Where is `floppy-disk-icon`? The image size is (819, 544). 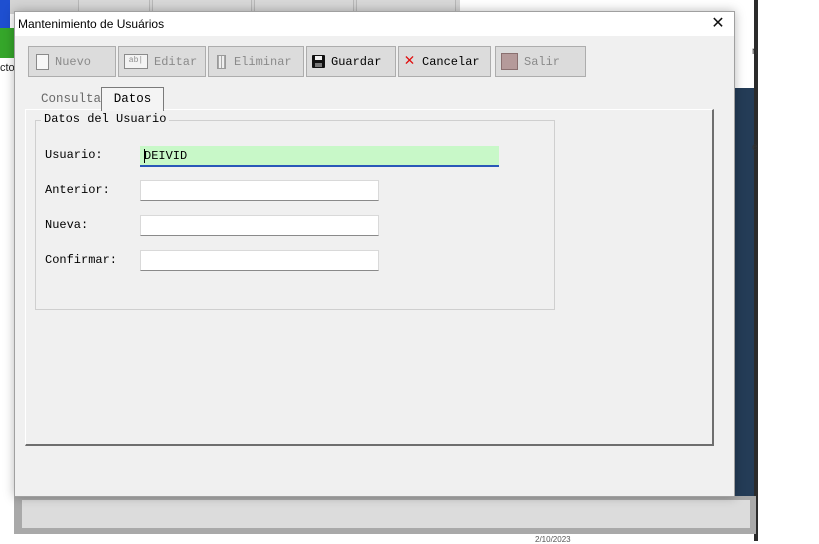 floppy-disk-icon is located at coordinates (318, 61).